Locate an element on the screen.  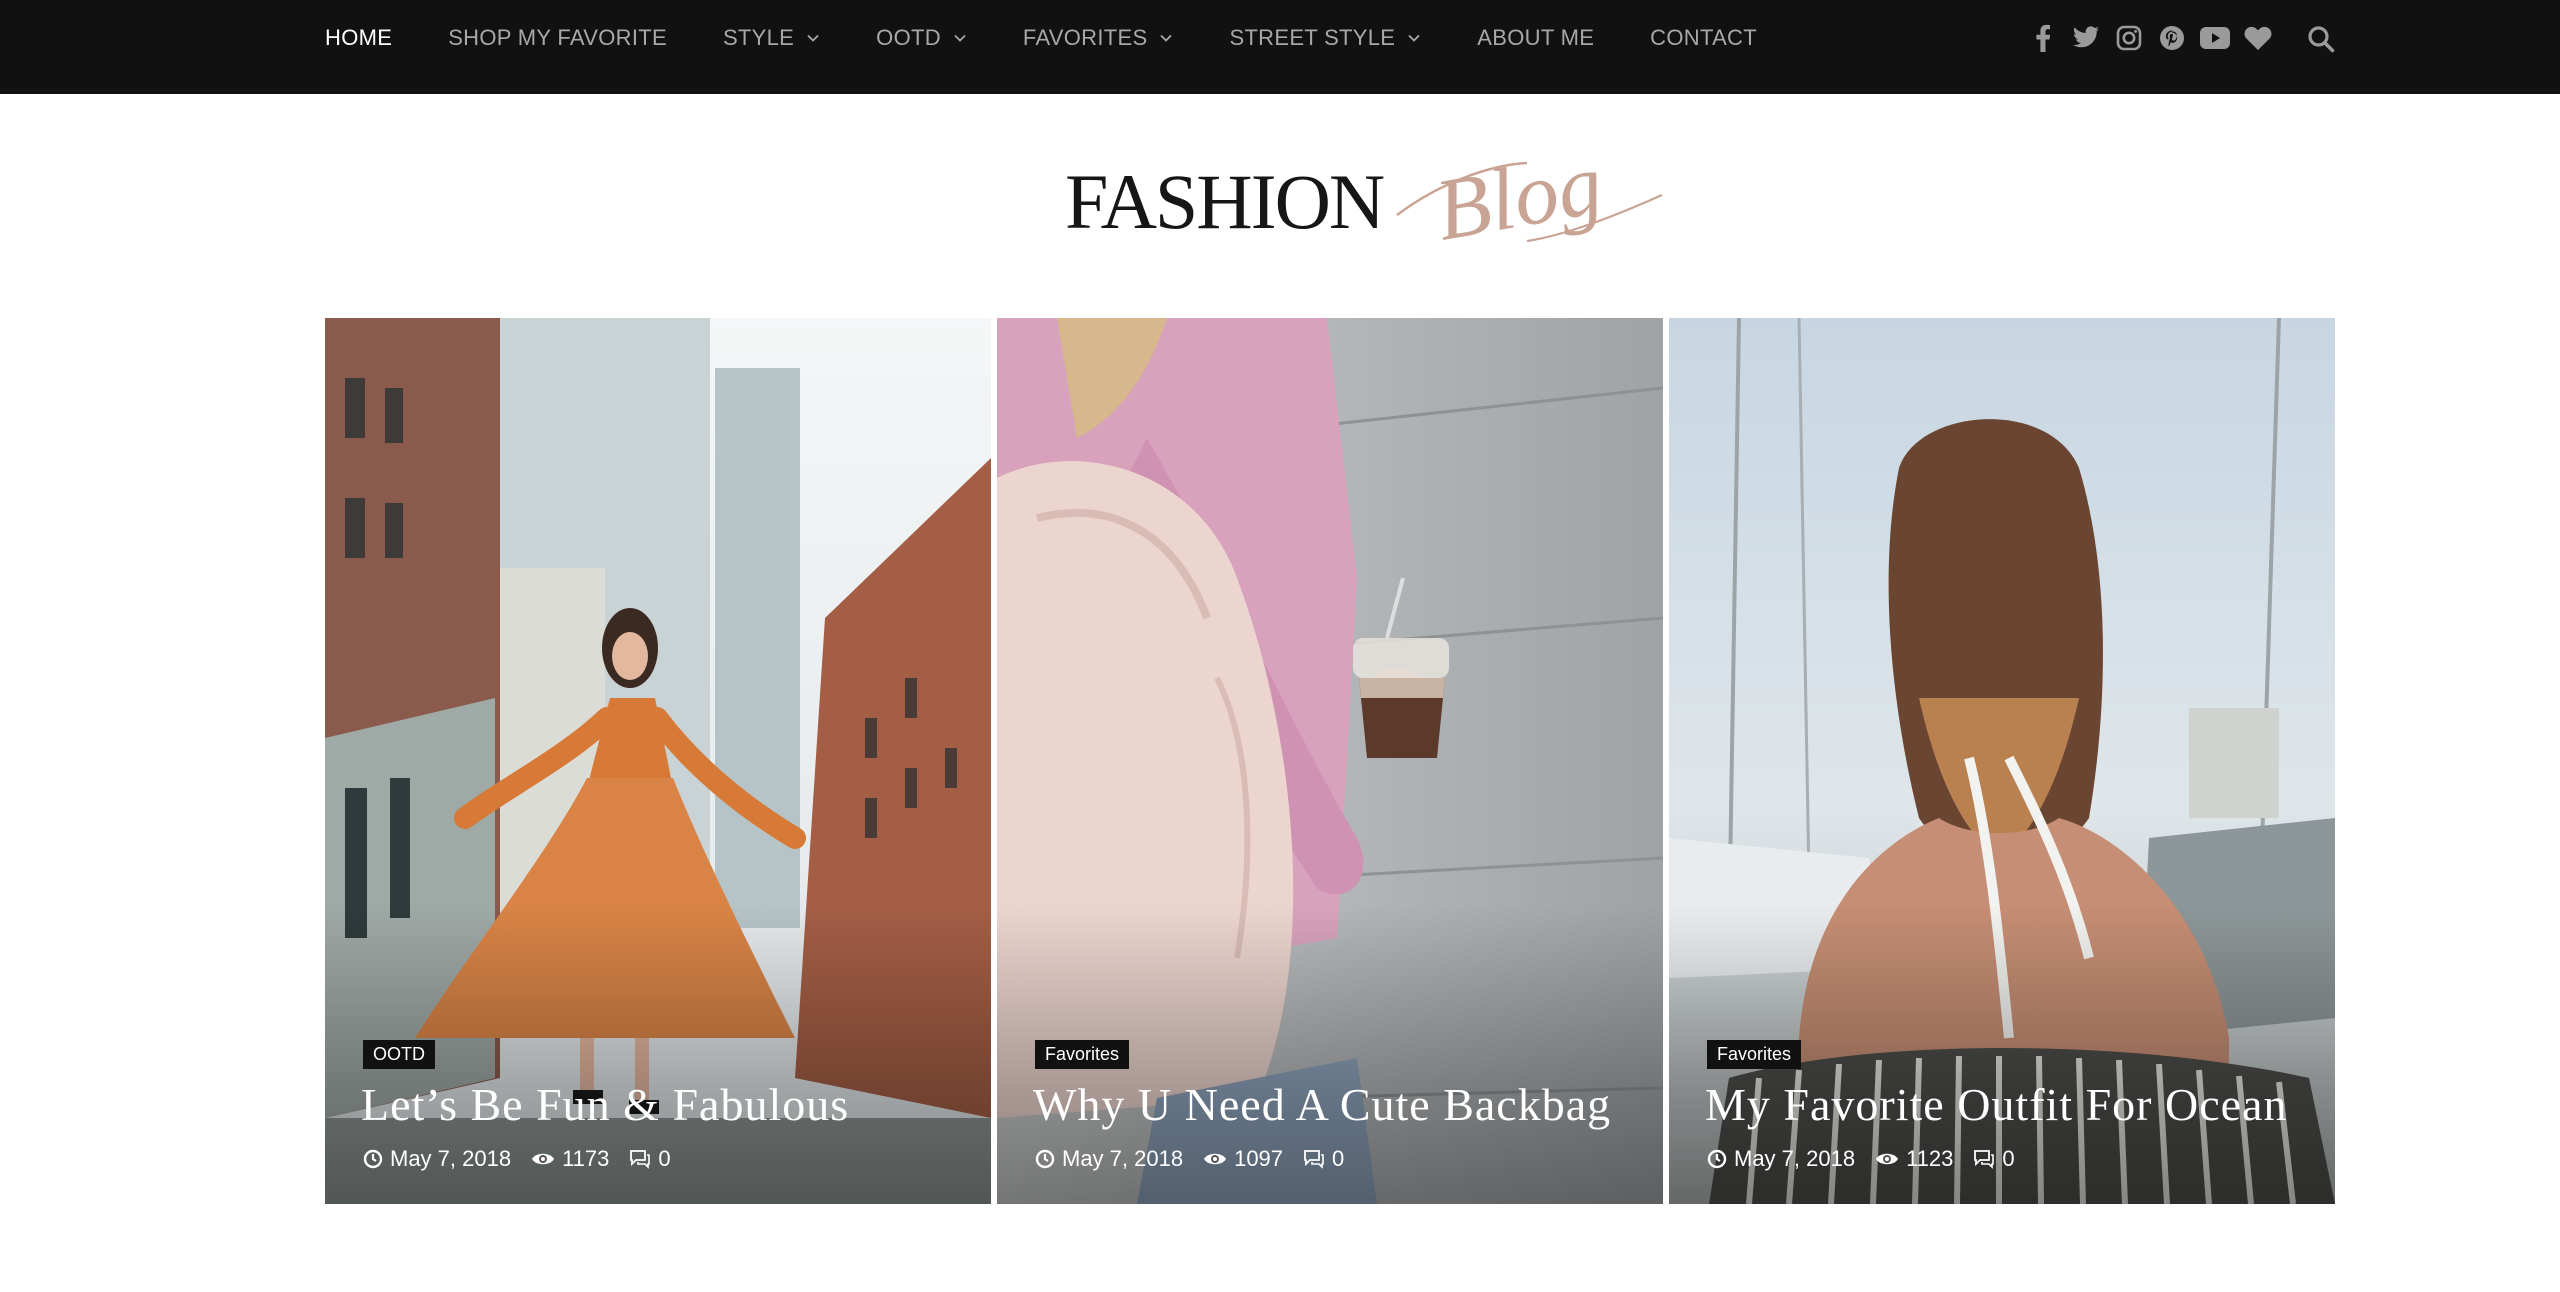
nav-item-shop-my-favorite: SHOP MY FAVORITE is located at coordinates (557, 38).